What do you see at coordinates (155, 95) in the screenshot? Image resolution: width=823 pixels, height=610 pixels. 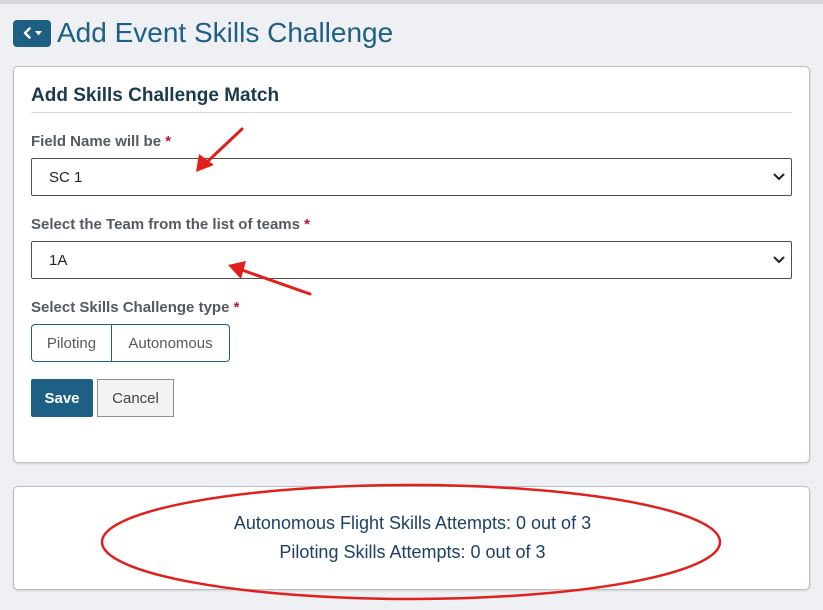 I see `card-title: Add Skills Challenge Match` at bounding box center [155, 95].